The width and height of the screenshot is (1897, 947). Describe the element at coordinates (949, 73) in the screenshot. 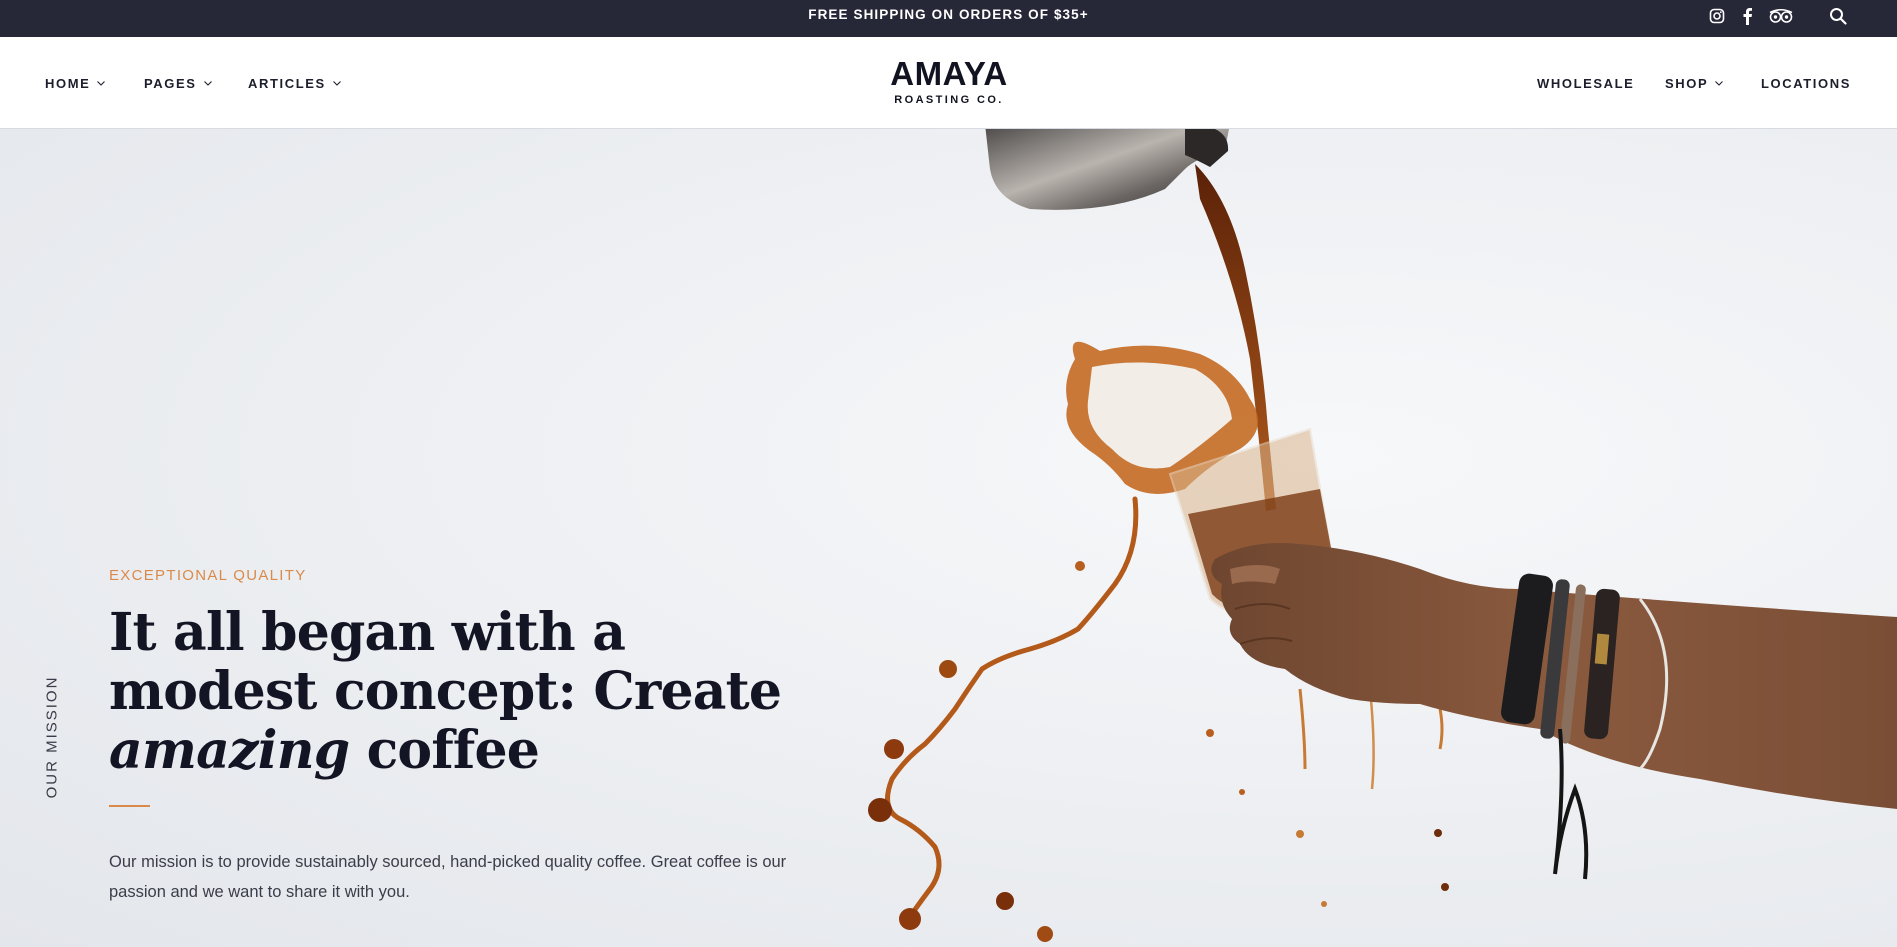

I see `logo-wordmark: AMAYA` at that location.